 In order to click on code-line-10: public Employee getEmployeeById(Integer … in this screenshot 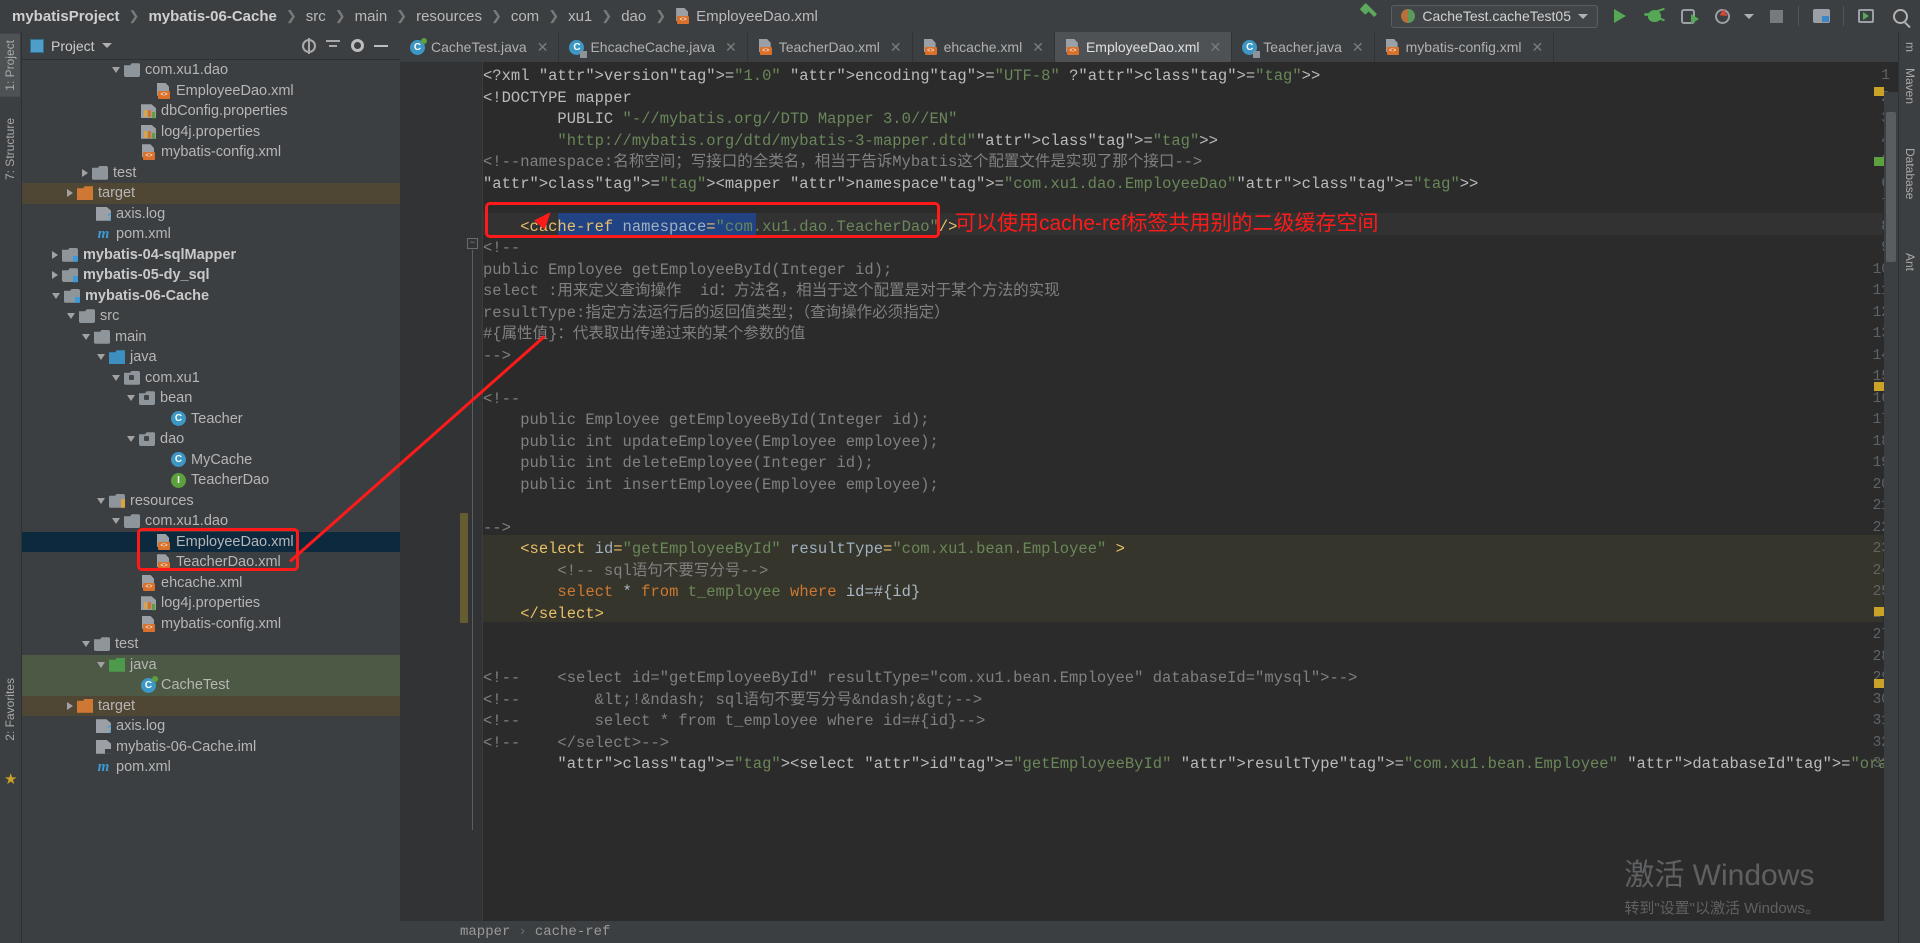, I will do `click(687, 271)`.